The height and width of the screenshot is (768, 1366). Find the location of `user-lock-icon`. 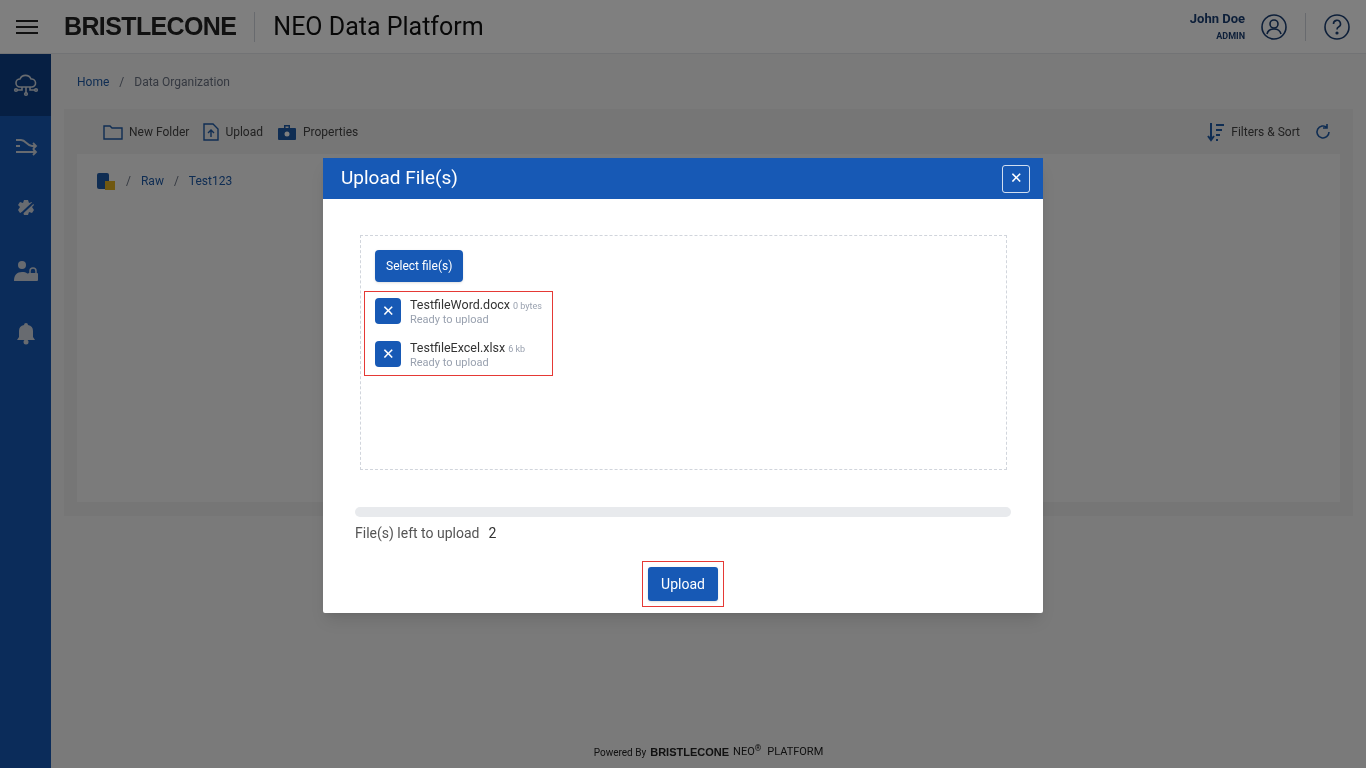

user-lock-icon is located at coordinates (25, 271).